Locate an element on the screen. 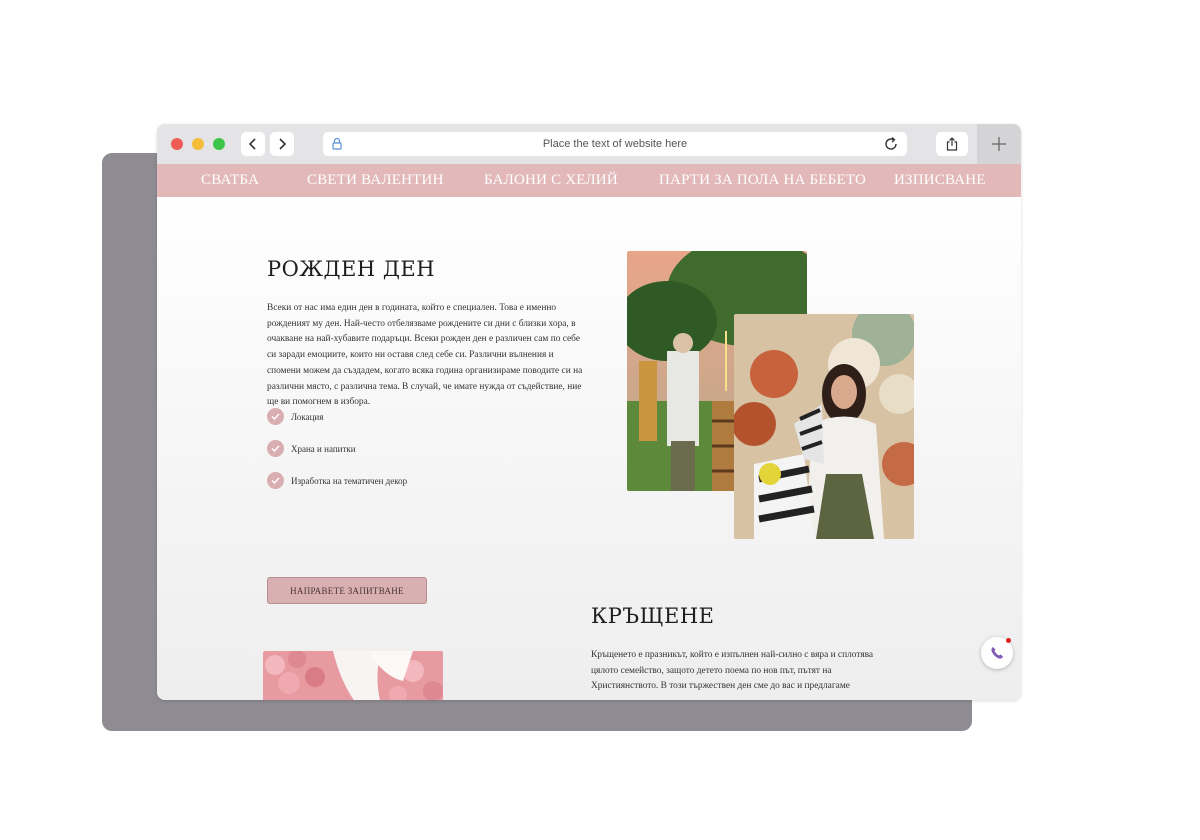 This screenshot has width=1200, height=840. viber-chat-button is located at coordinates (997, 653).